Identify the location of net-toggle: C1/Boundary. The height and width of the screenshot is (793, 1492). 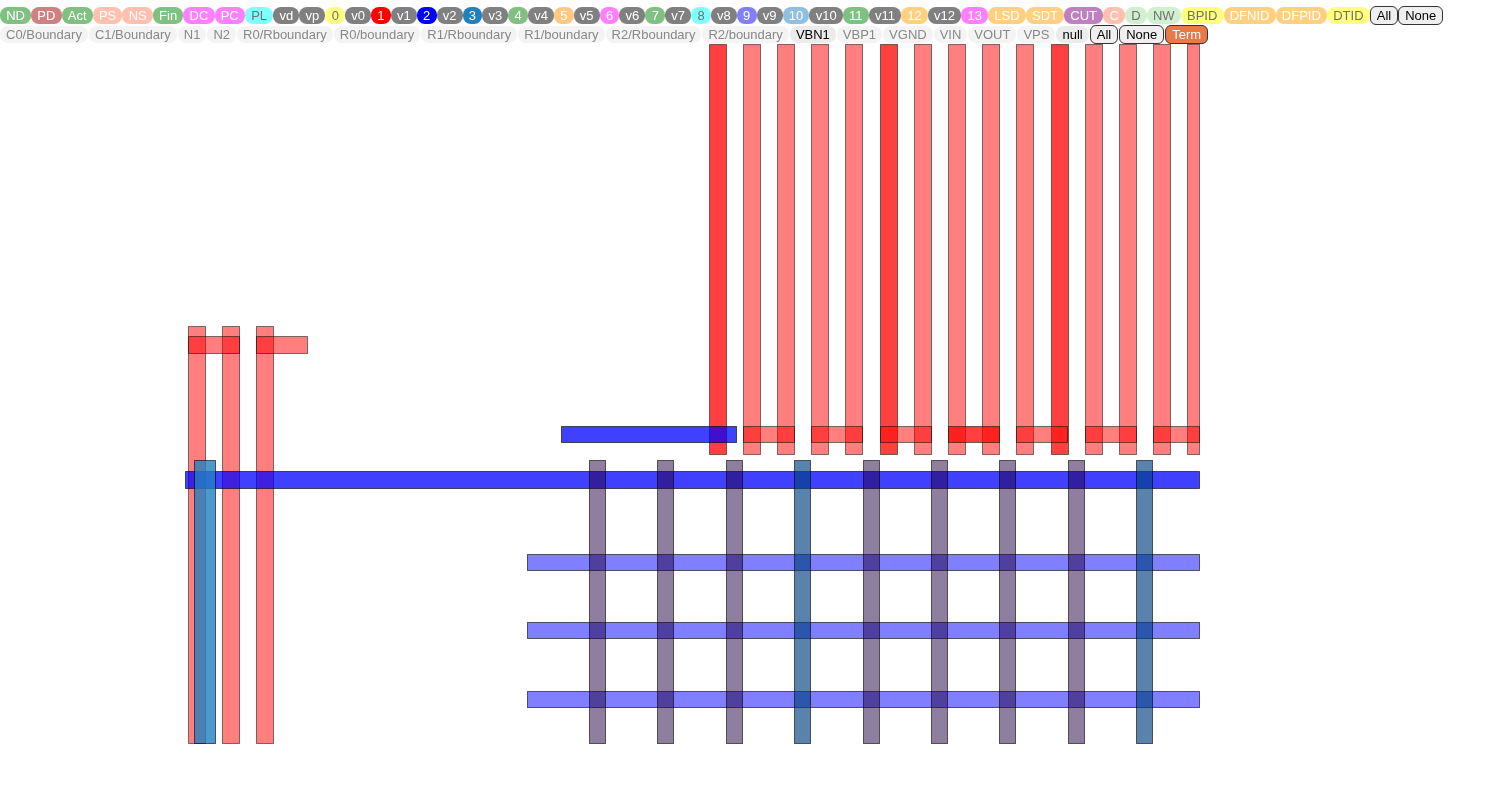
(132, 34).